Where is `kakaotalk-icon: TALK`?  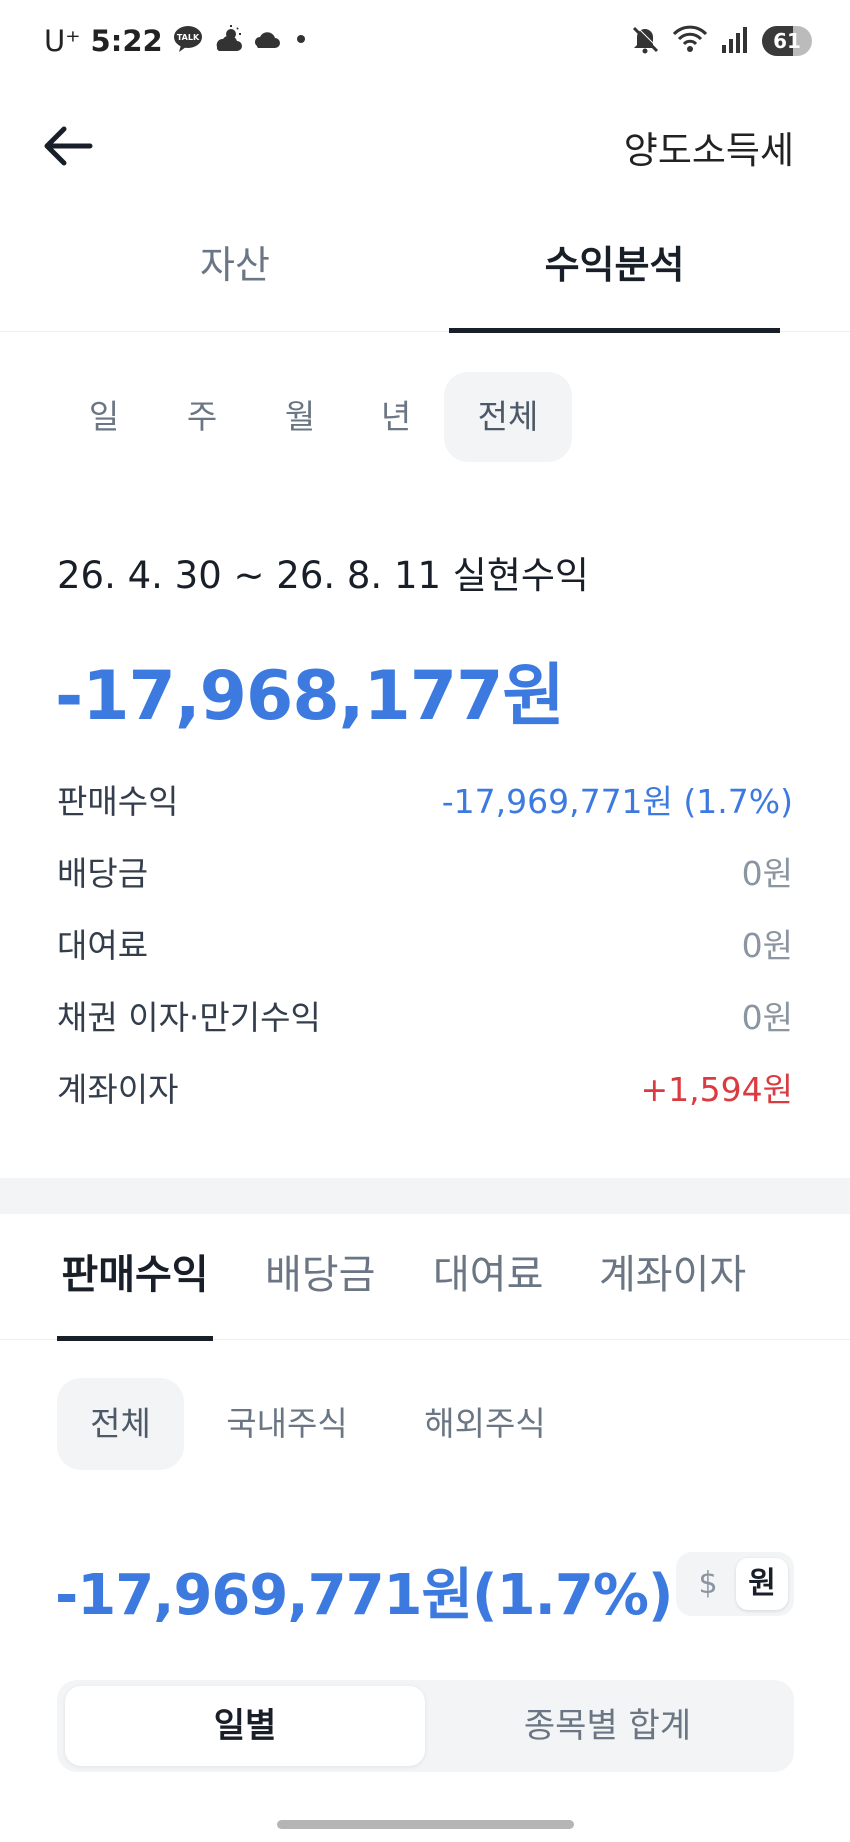
kakaotalk-icon: TALK is located at coordinates (188, 41).